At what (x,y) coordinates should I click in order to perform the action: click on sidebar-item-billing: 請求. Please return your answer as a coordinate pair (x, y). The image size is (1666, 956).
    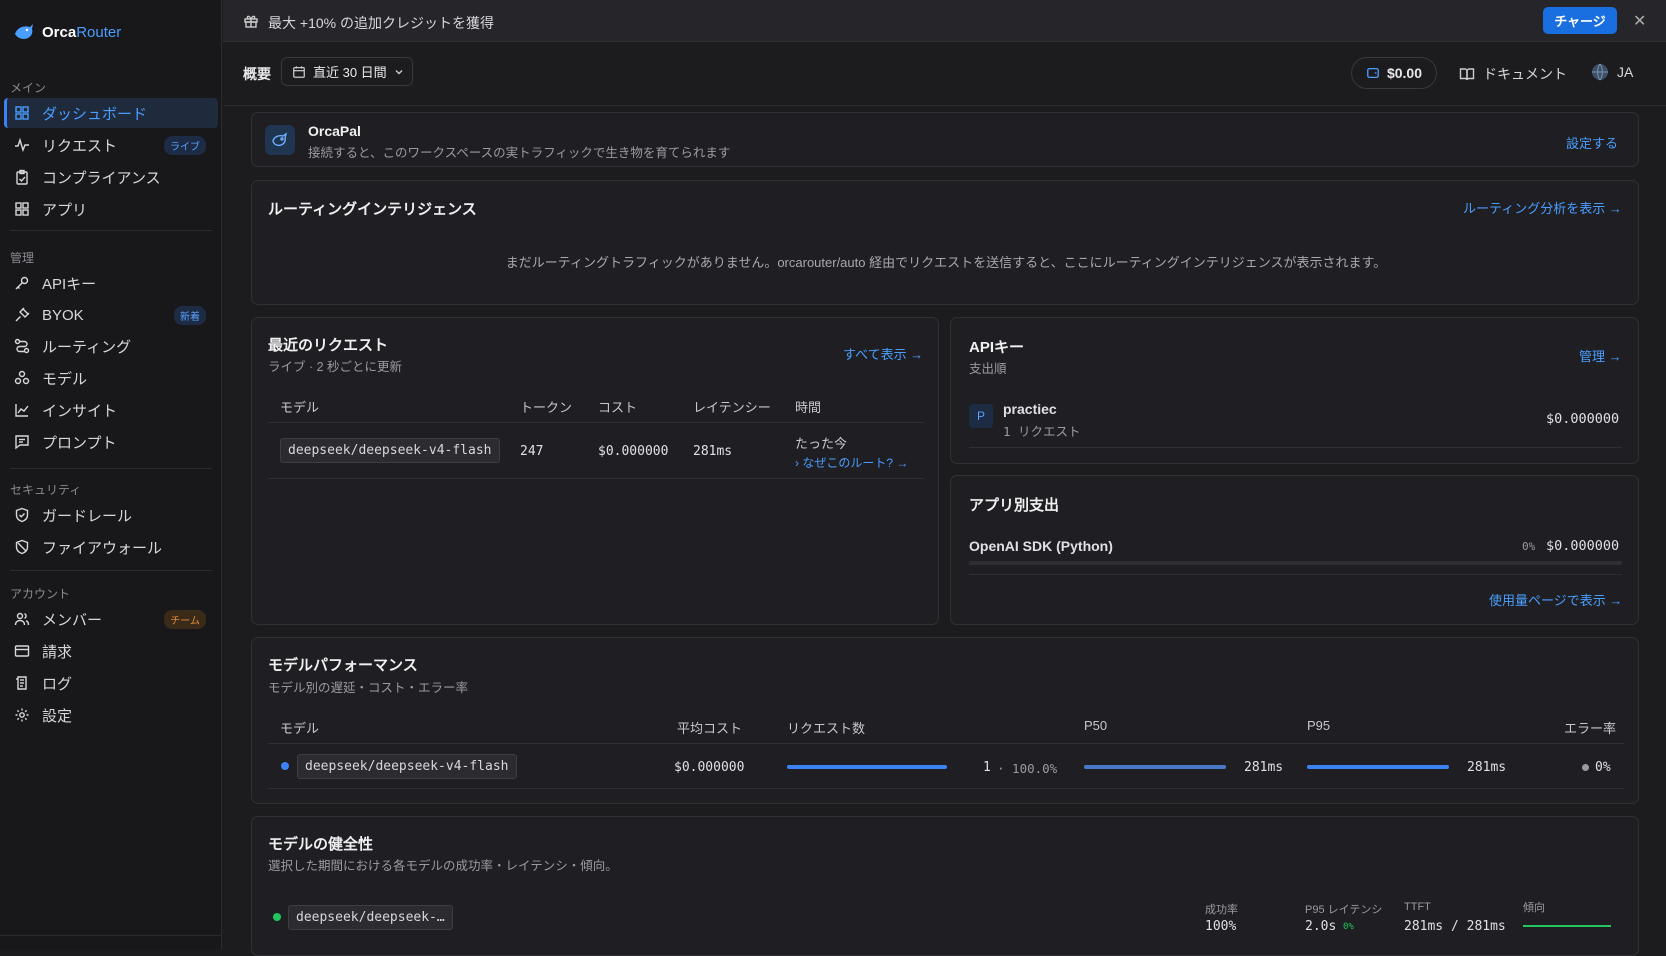
    Looking at the image, I should click on (111, 651).